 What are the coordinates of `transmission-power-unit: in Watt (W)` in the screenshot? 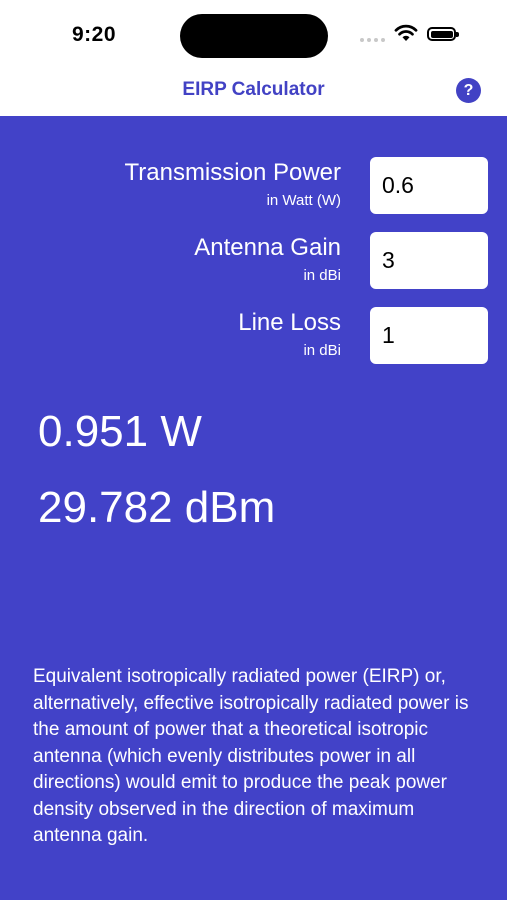 It's located at (303, 200).